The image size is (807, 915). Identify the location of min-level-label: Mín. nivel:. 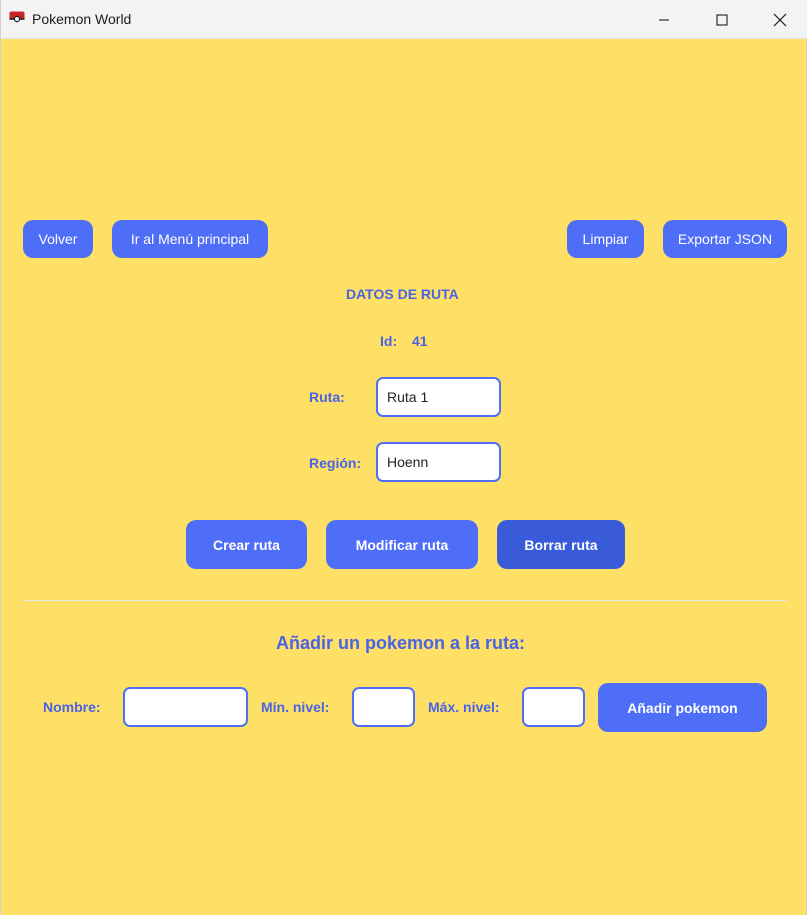
(295, 707).